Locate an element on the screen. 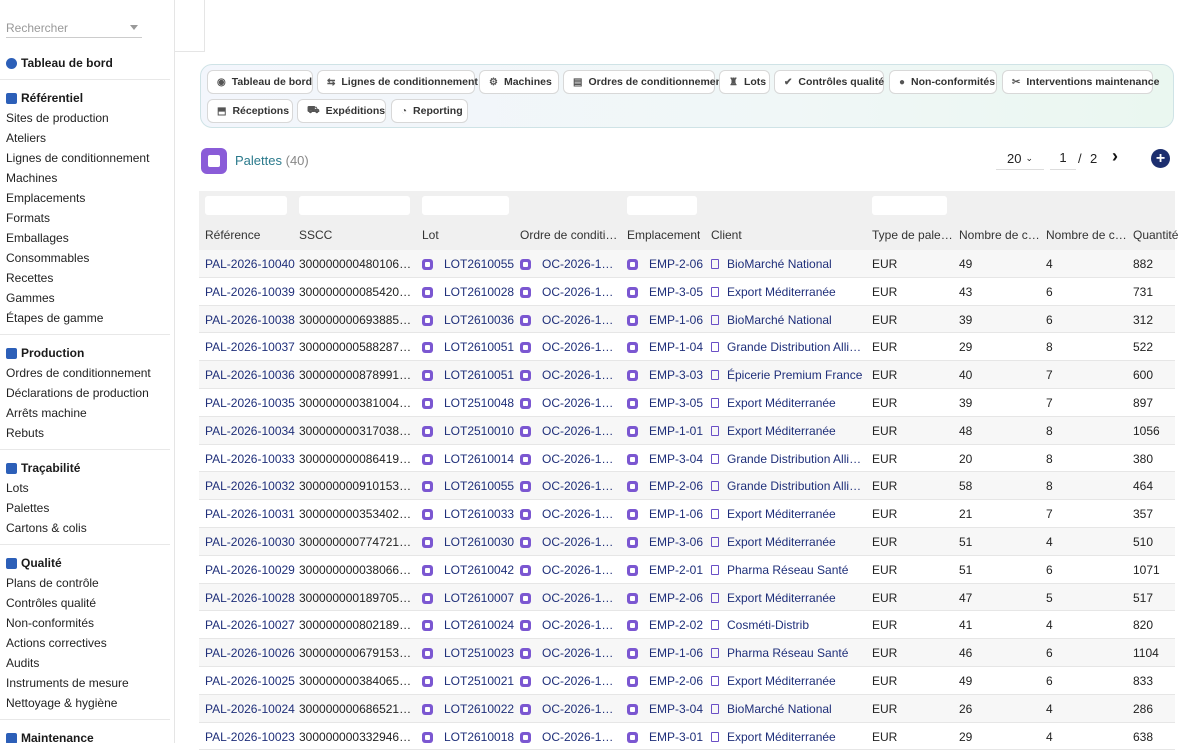 This screenshot has height=750, width=1200. sidebar-section-tracabilite: Traçabilité is located at coordinates (85, 468).